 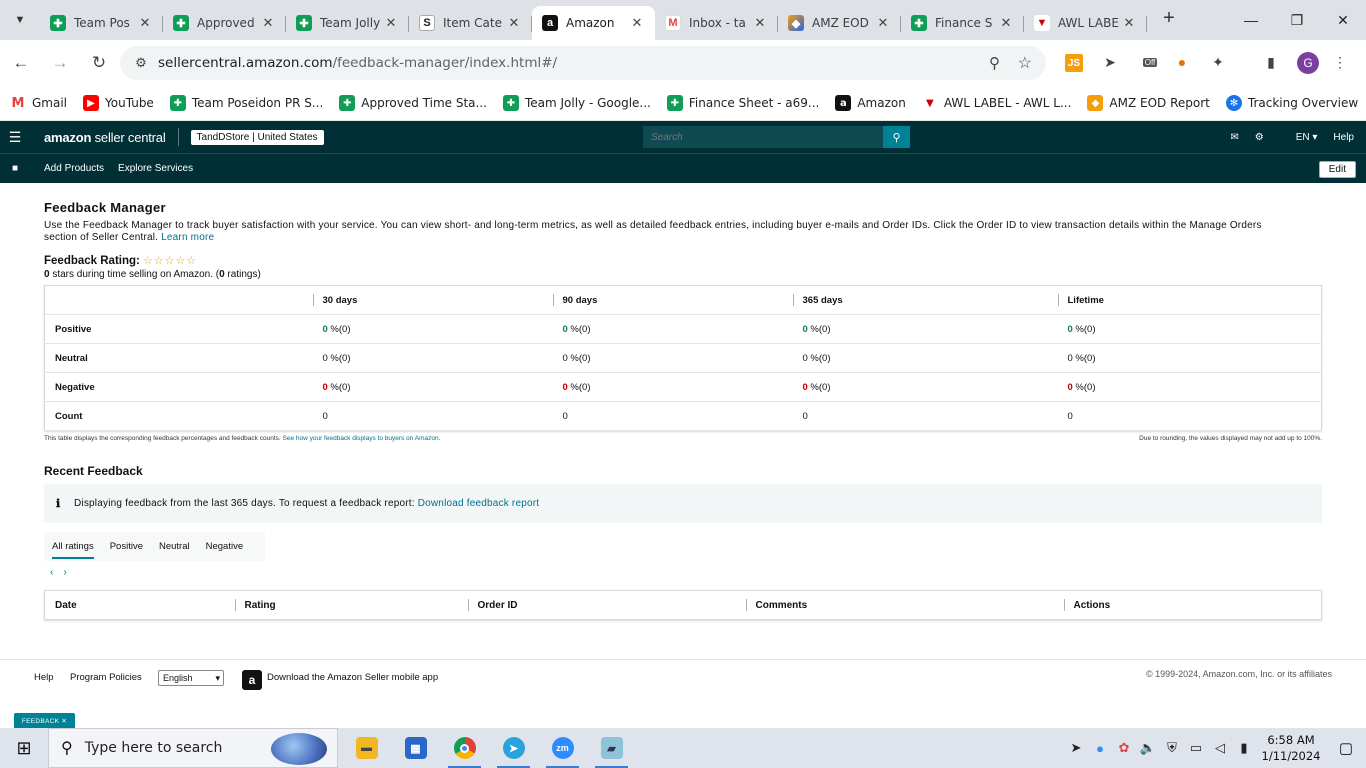 I want to click on zoom-icon: zm, so click(x=562, y=748).